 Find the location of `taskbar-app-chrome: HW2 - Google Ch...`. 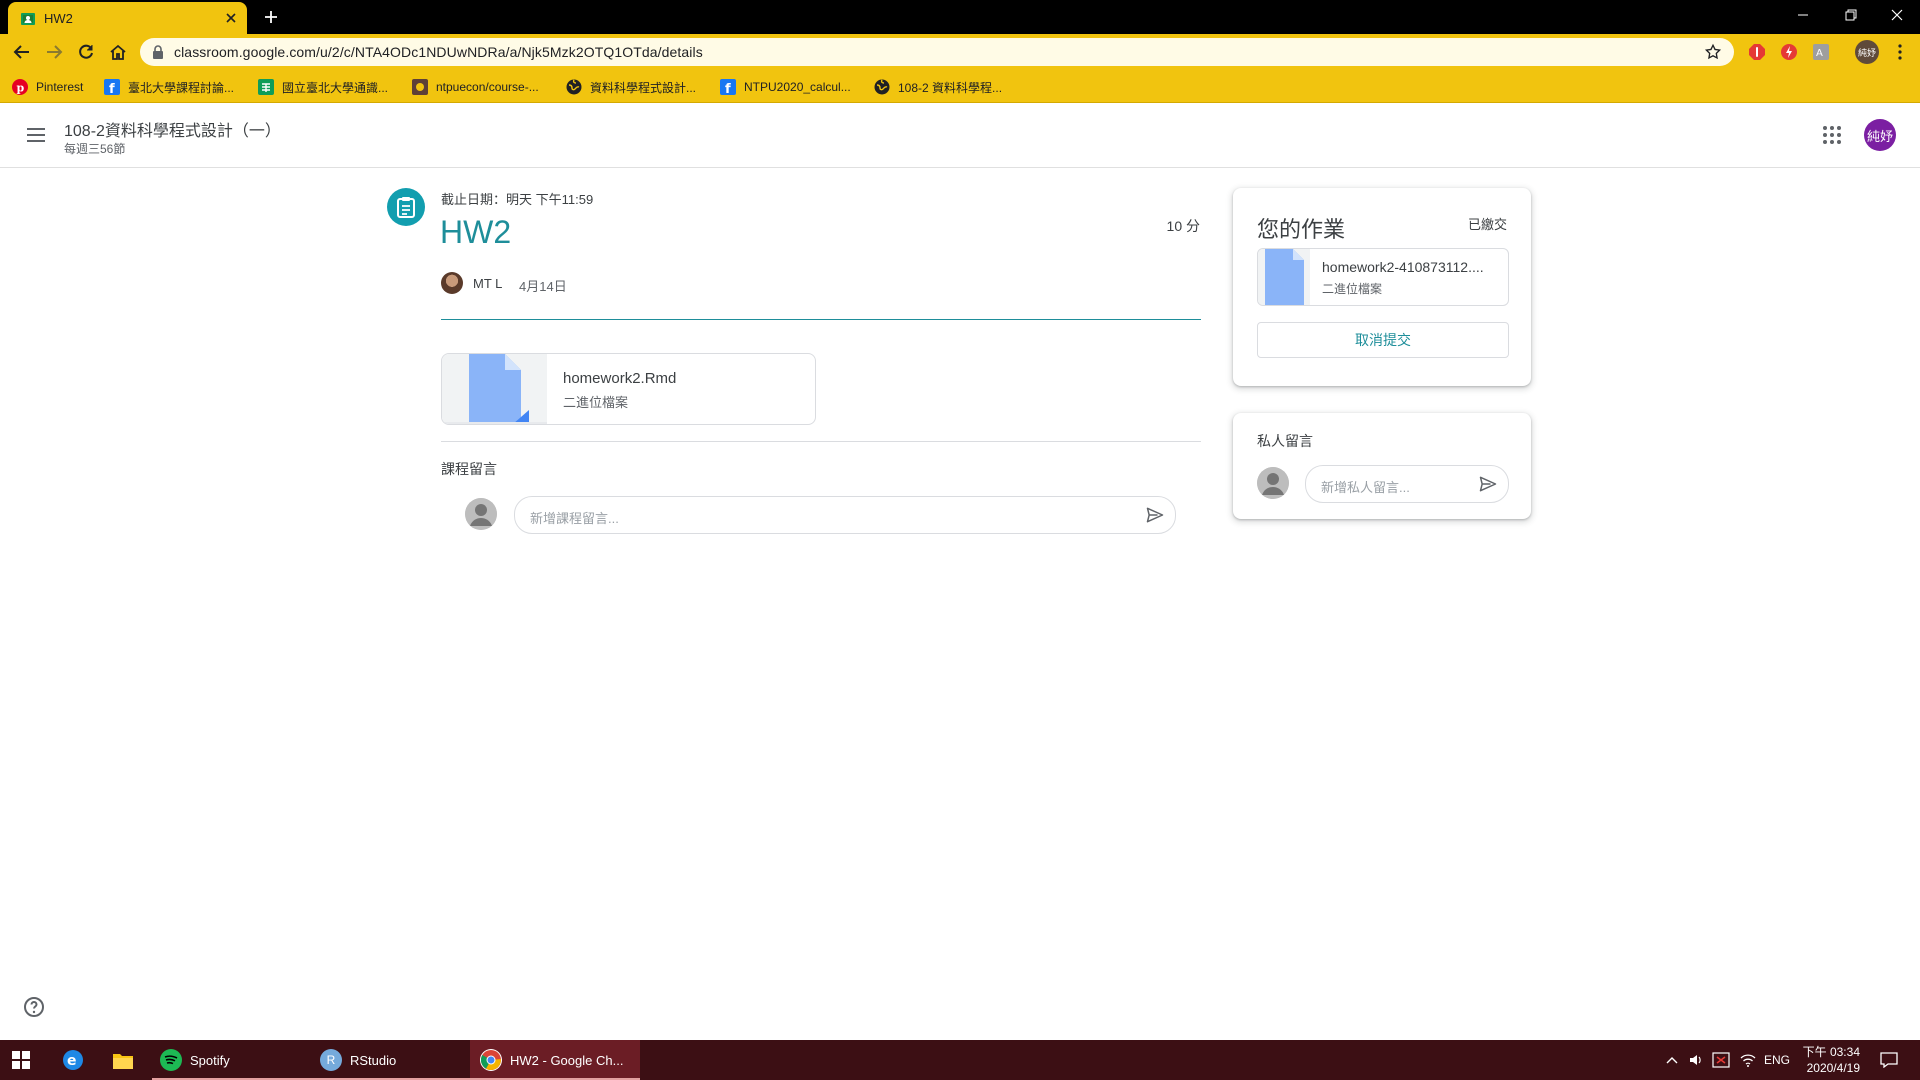

taskbar-app-chrome: HW2 - Google Ch... is located at coordinates (555, 1060).